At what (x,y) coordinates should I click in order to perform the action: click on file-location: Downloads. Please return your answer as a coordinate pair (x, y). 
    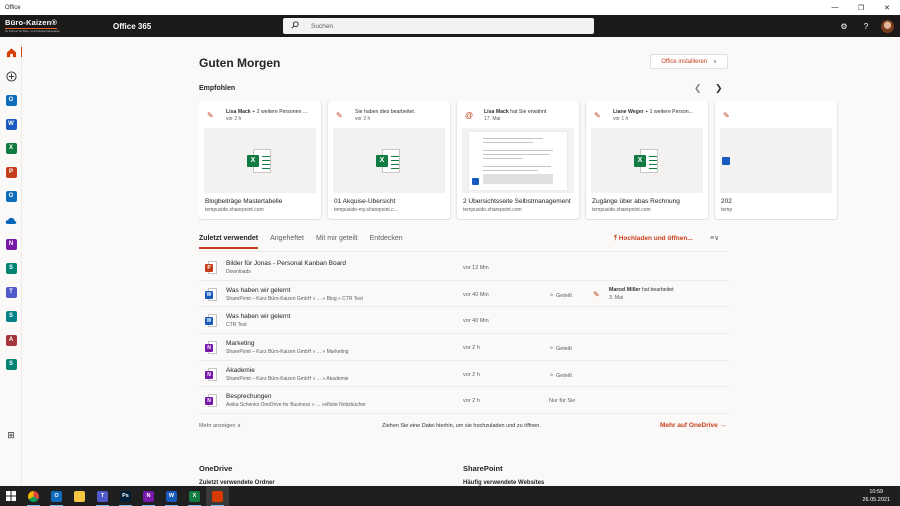
    Looking at the image, I should click on (238, 272).